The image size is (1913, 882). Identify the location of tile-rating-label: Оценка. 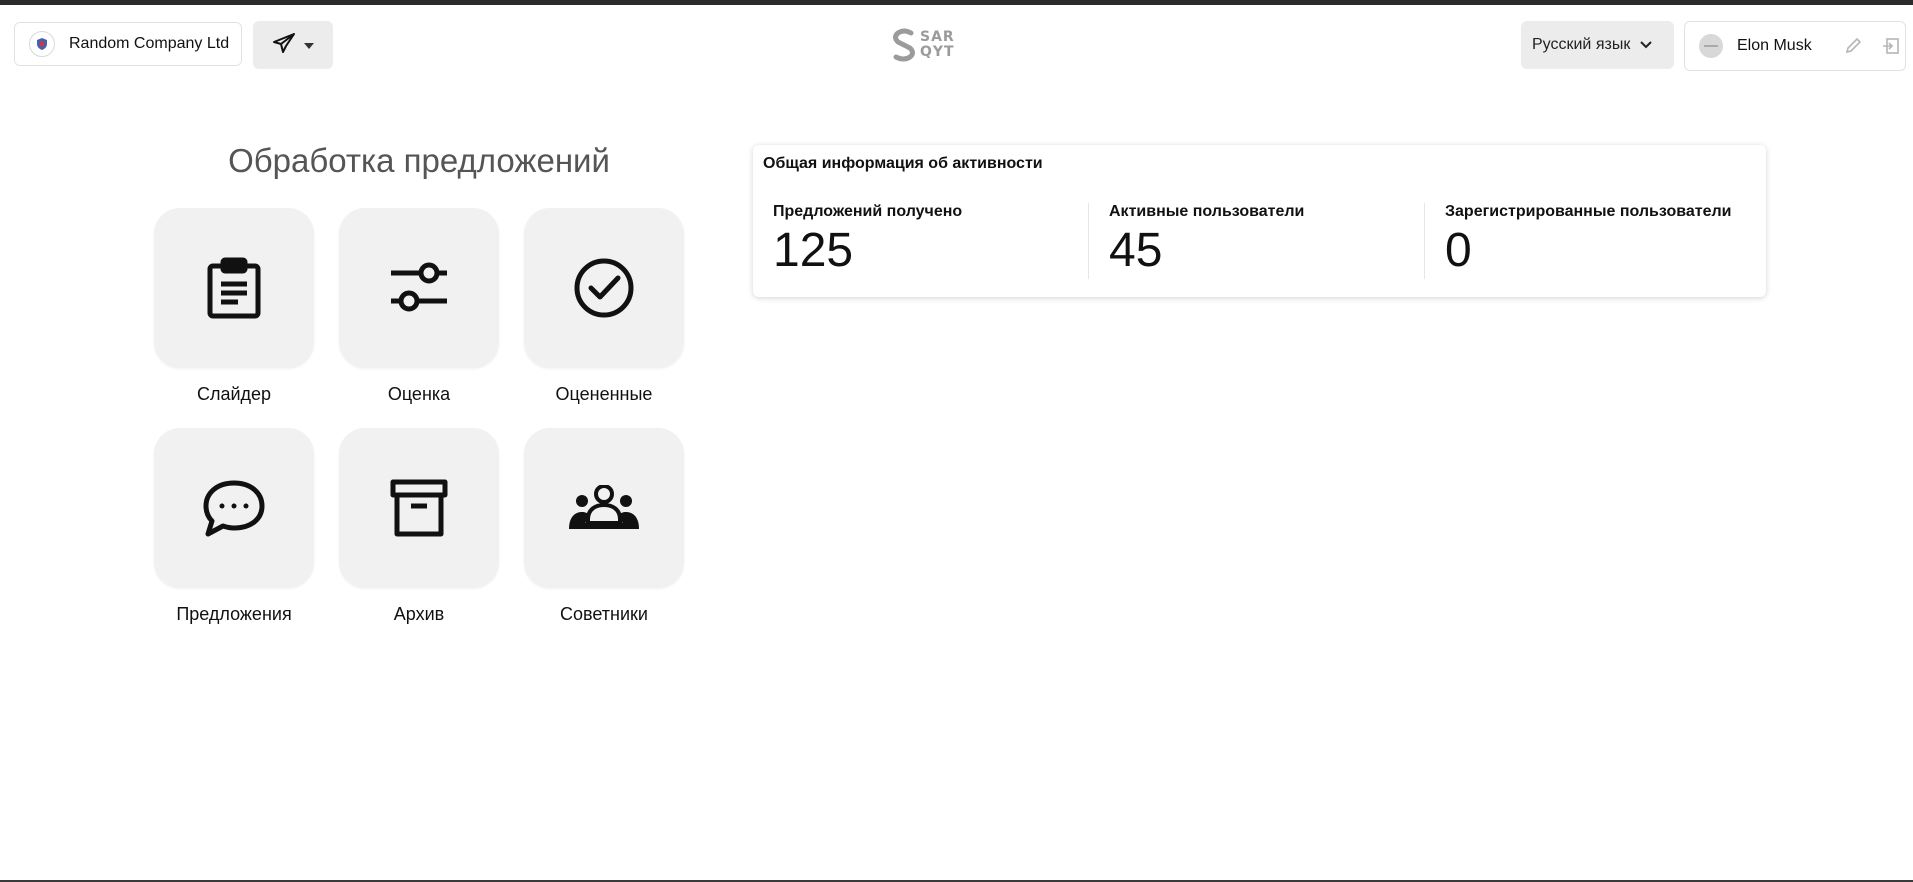
(419, 394).